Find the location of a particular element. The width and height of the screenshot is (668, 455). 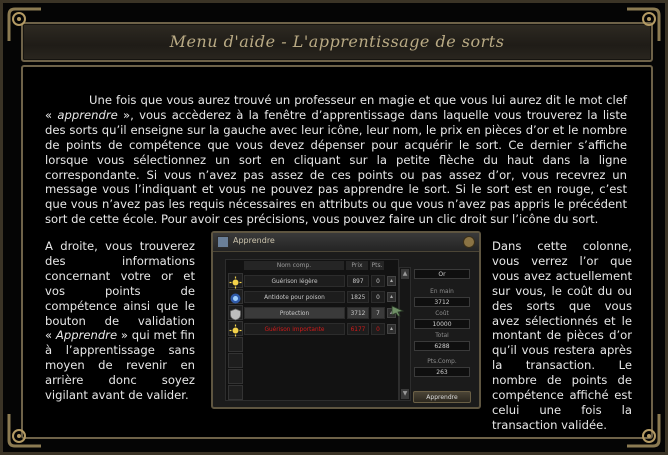

scroll-up-icon: ▲ is located at coordinates (405, 274).